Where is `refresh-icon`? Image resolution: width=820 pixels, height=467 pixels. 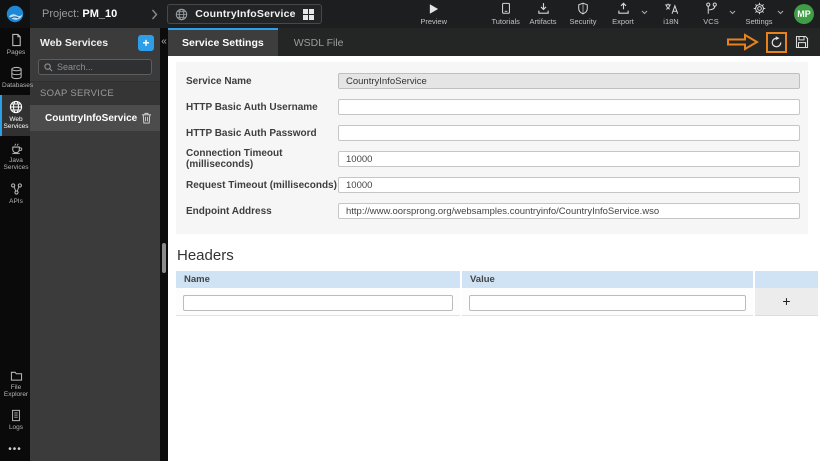 refresh-icon is located at coordinates (776, 42).